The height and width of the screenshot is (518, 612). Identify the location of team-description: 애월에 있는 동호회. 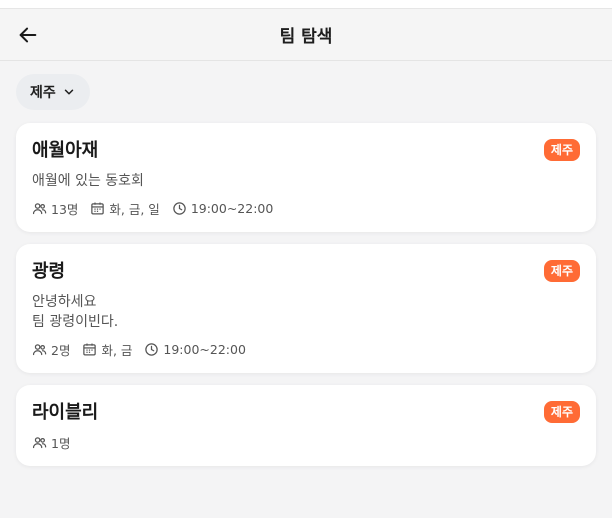
(88, 181).